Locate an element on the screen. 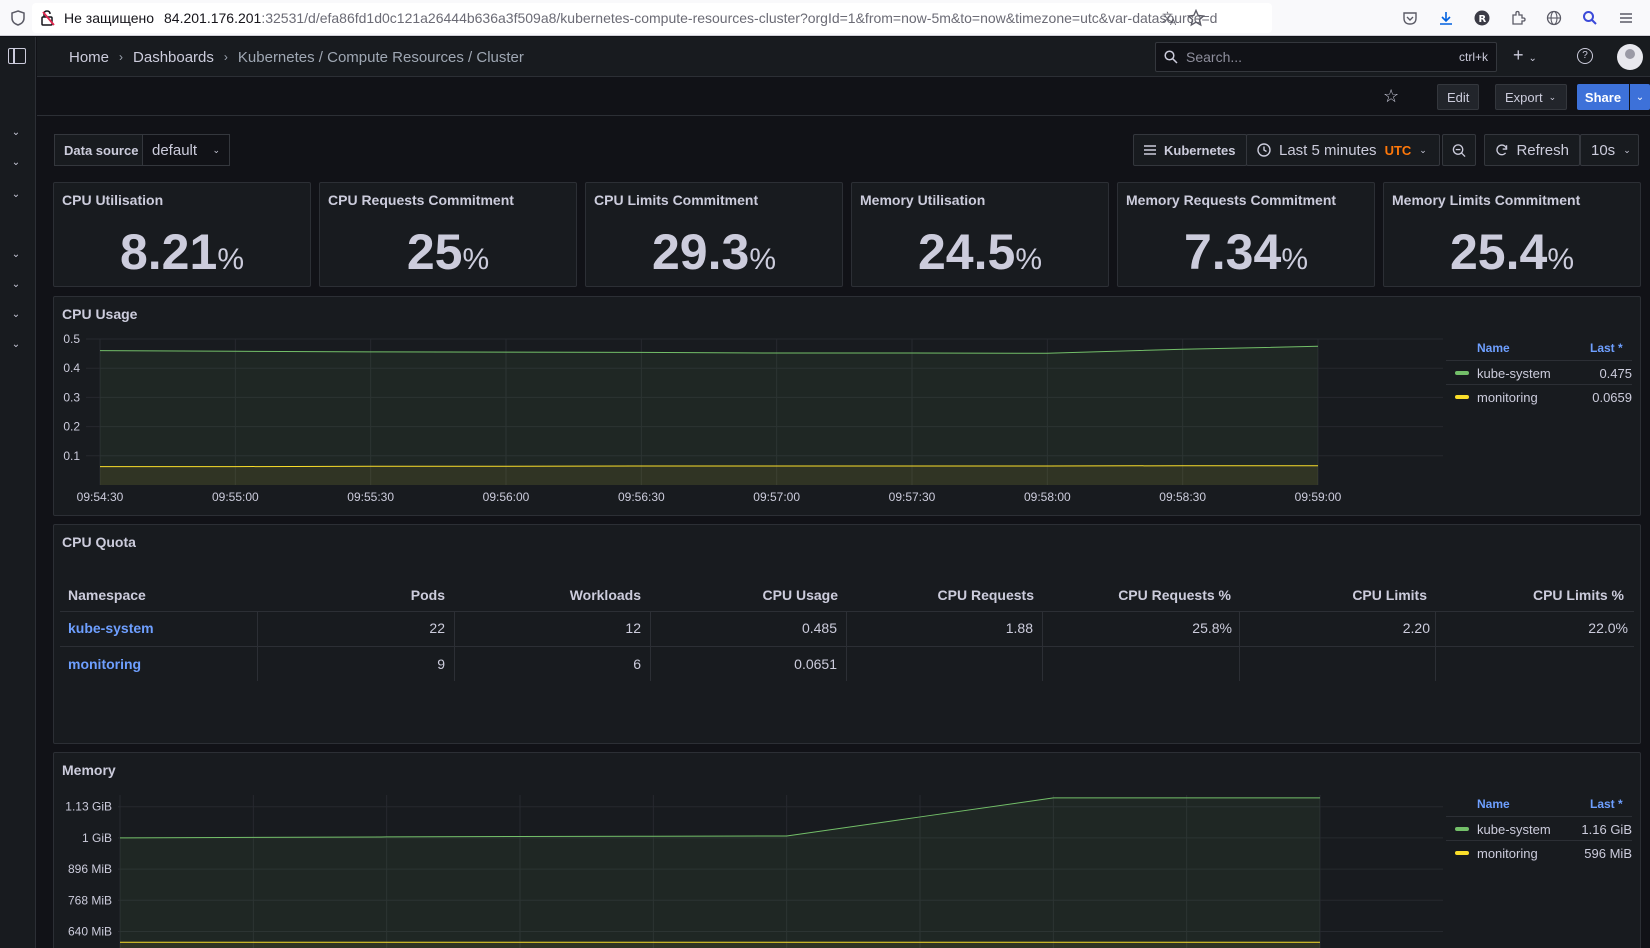 The height and width of the screenshot is (948, 1650). shield-icon is located at coordinates (18, 18).